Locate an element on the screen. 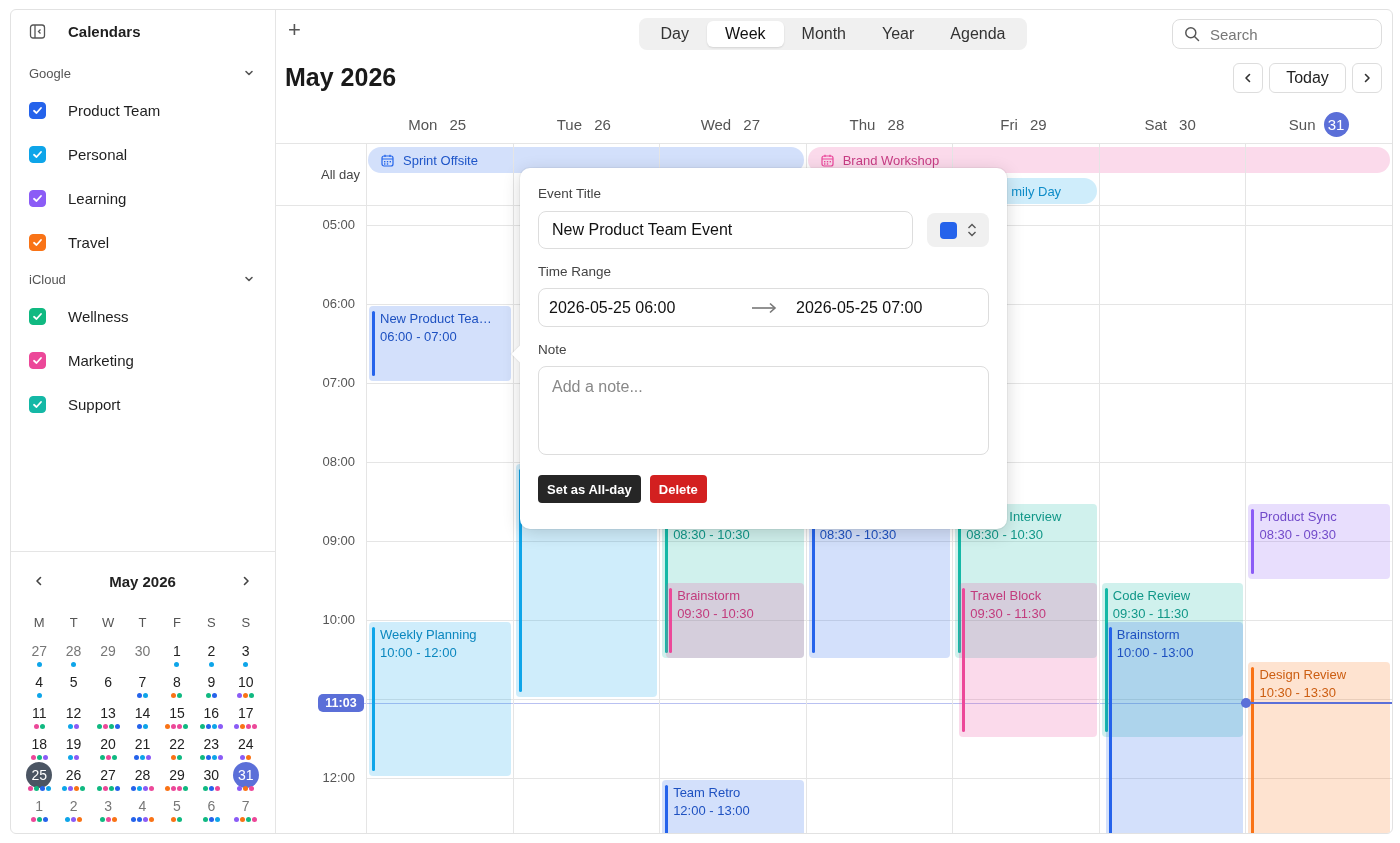  event-card: New Product Tea… 06:00 - 07:00 is located at coordinates (440, 343).